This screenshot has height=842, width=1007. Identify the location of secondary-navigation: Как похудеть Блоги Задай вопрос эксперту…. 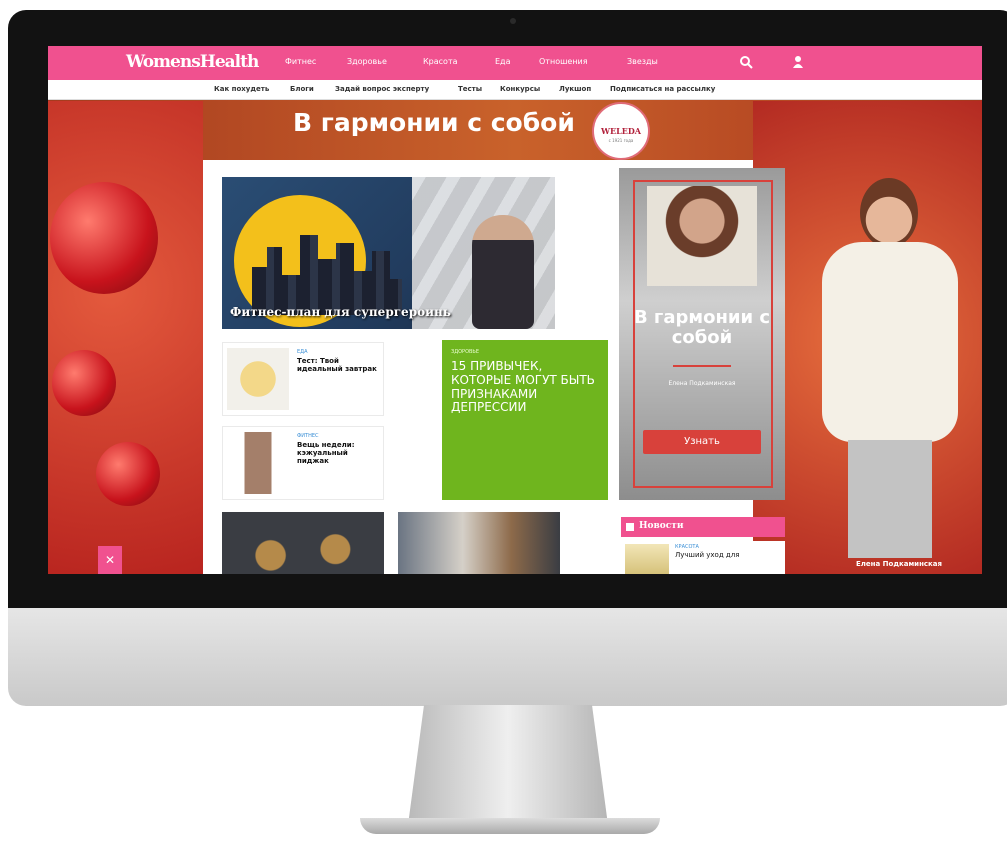
(515, 90).